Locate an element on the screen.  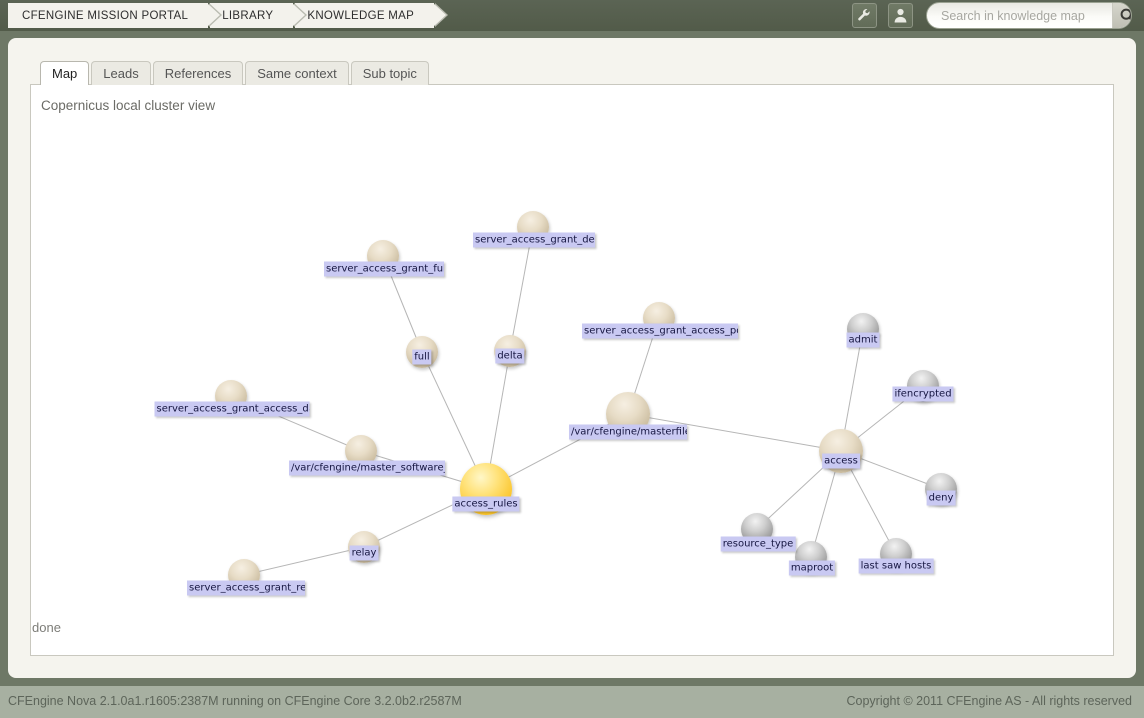
search-input is located at coordinates (1019, 15).